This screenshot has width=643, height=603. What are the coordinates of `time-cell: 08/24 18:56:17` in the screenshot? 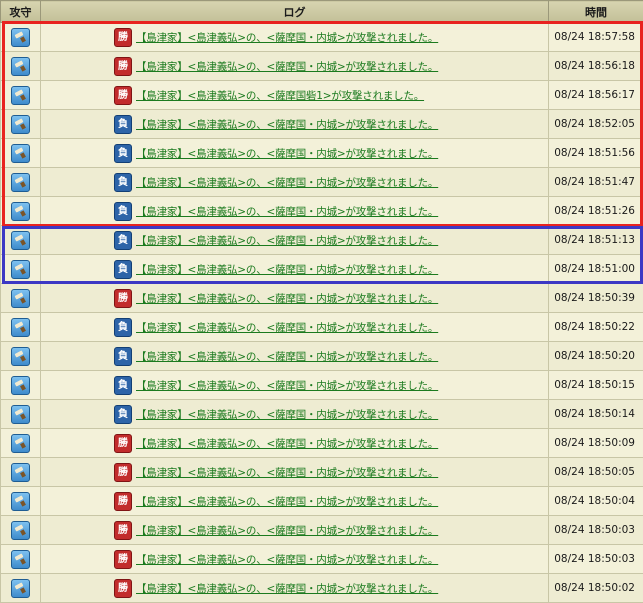 It's located at (596, 95).